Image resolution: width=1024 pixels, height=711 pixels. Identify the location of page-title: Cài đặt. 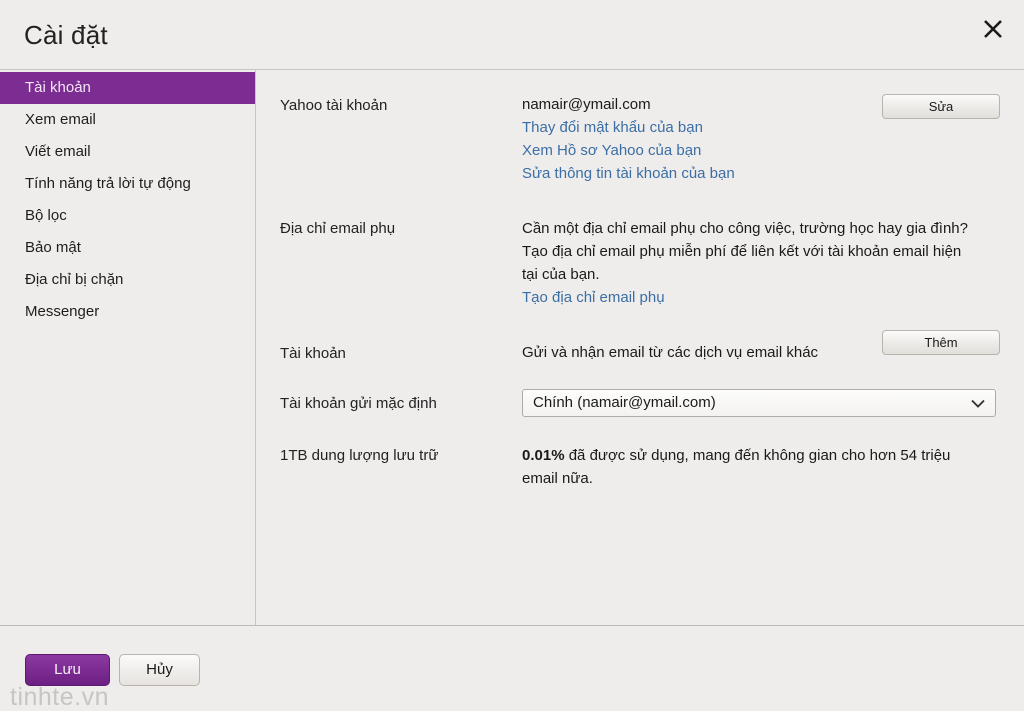
(66, 35).